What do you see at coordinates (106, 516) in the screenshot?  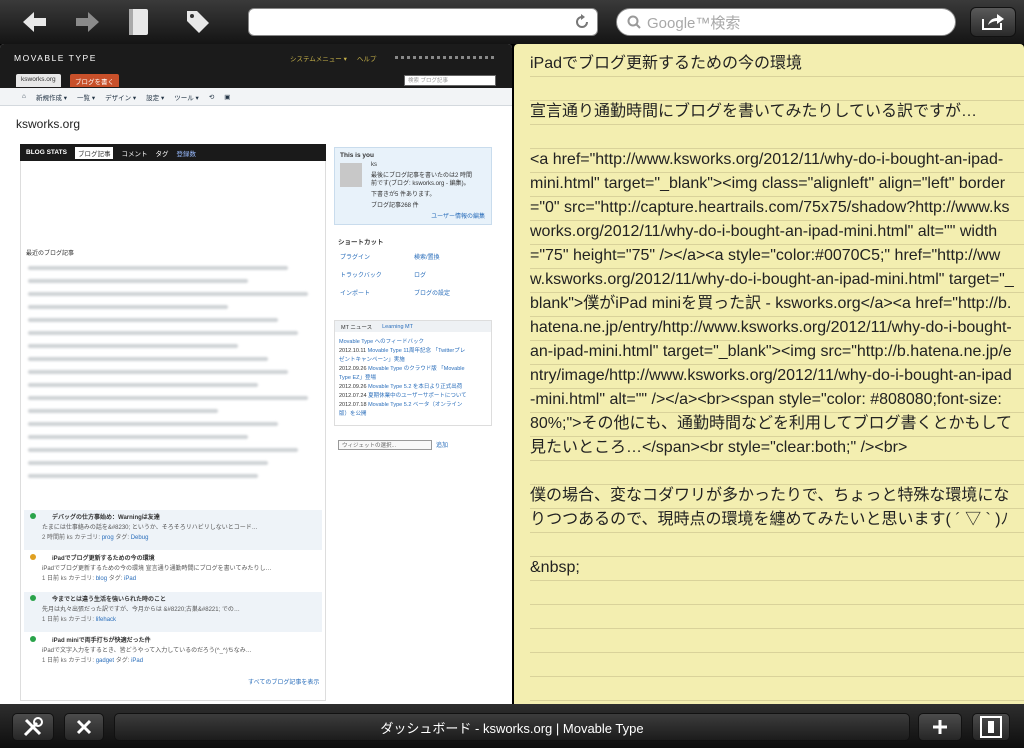 I see `entry-title: デバッグの仕方事始め：Warningは友達` at bounding box center [106, 516].